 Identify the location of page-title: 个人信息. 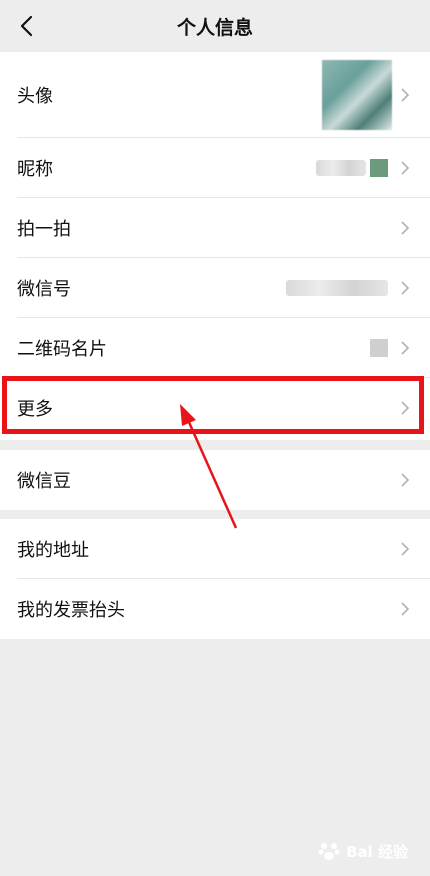
(214, 27).